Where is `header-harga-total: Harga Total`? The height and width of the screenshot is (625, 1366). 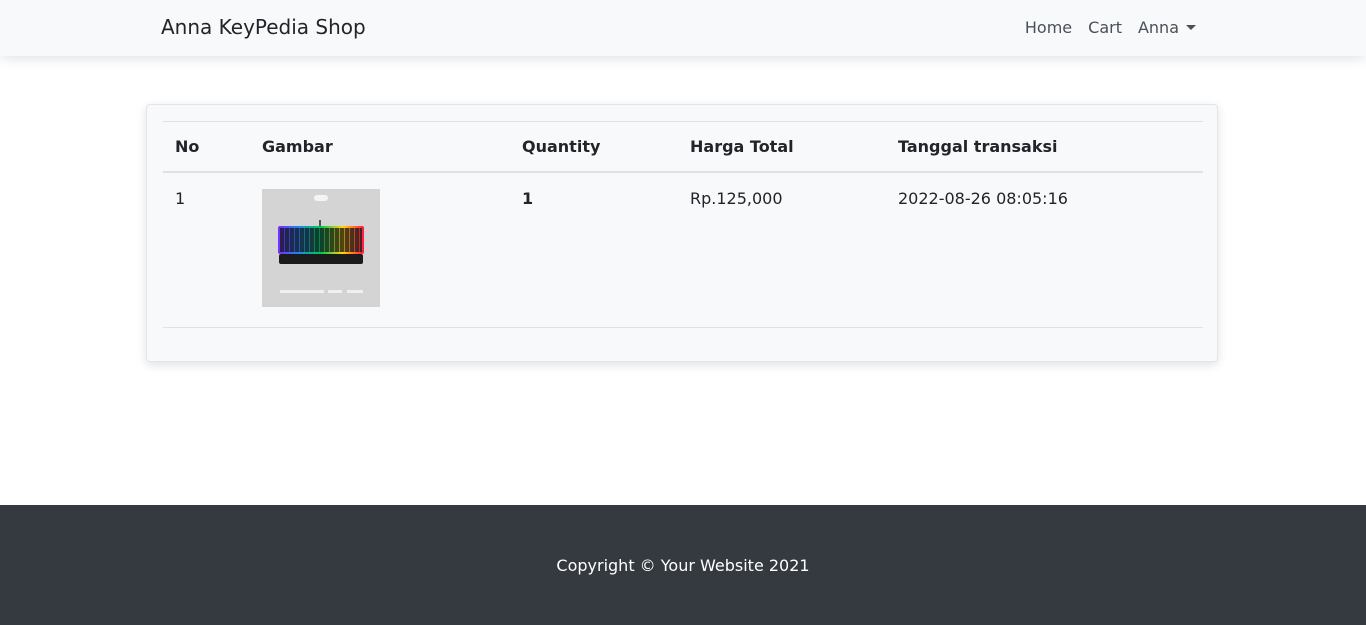 header-harga-total: Harga Total is located at coordinates (782, 147).